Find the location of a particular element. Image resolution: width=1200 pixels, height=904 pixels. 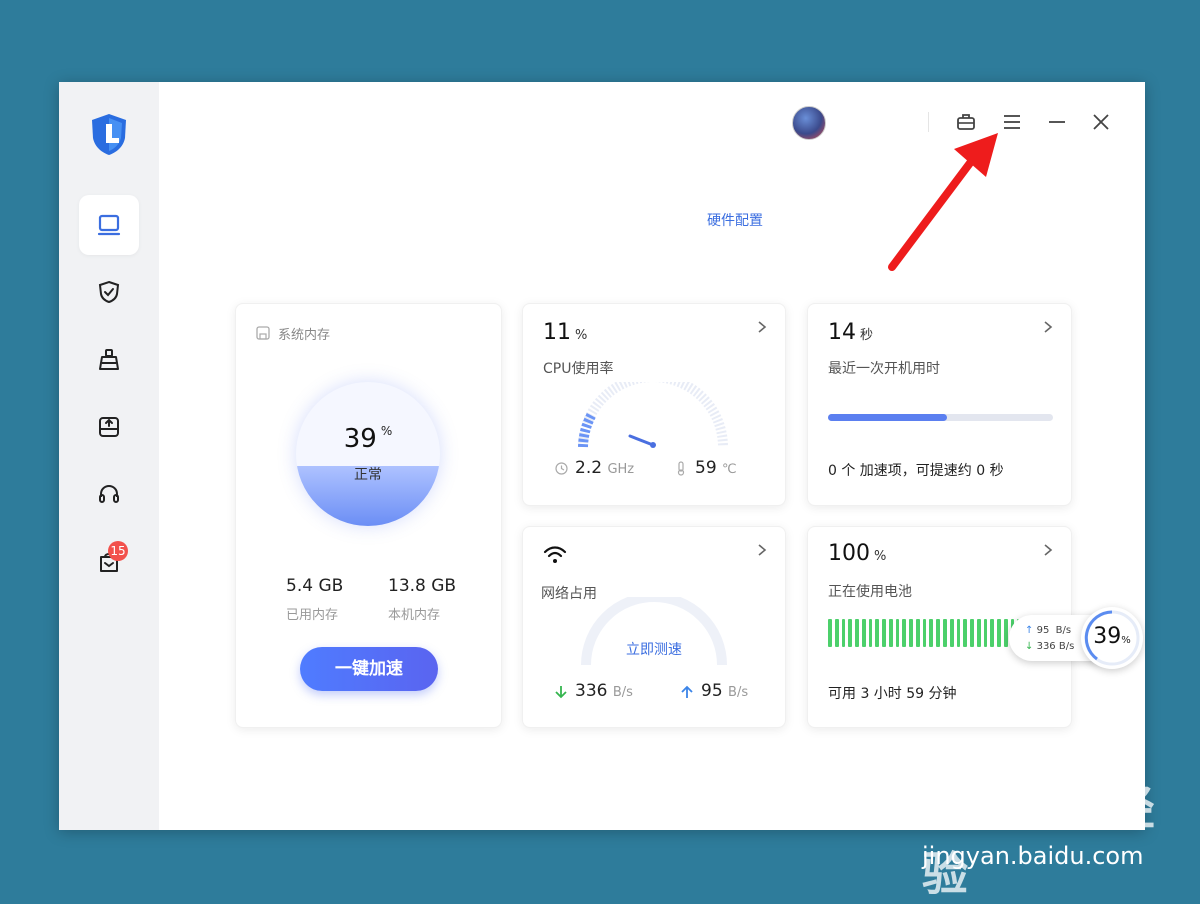

float-memory-percent-unit: % is located at coordinates (1126, 640).